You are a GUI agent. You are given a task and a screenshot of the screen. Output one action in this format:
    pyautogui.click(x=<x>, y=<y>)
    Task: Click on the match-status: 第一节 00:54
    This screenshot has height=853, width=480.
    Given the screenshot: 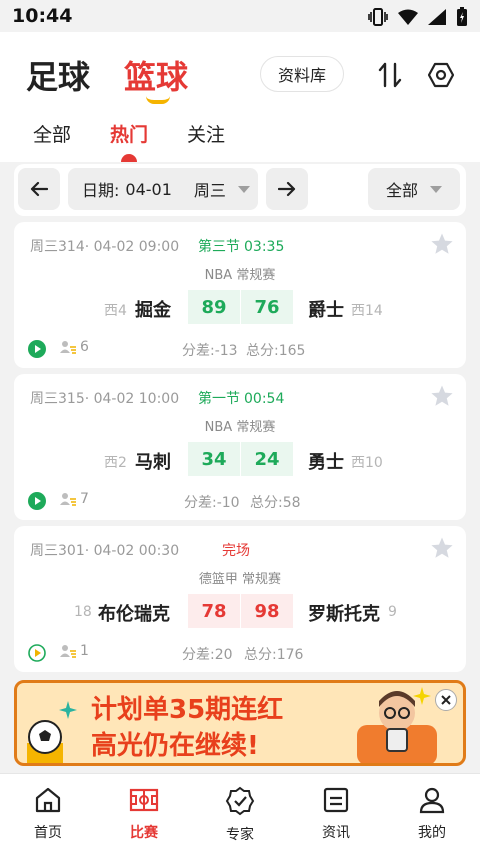 What is the action you would take?
    pyautogui.click(x=241, y=398)
    